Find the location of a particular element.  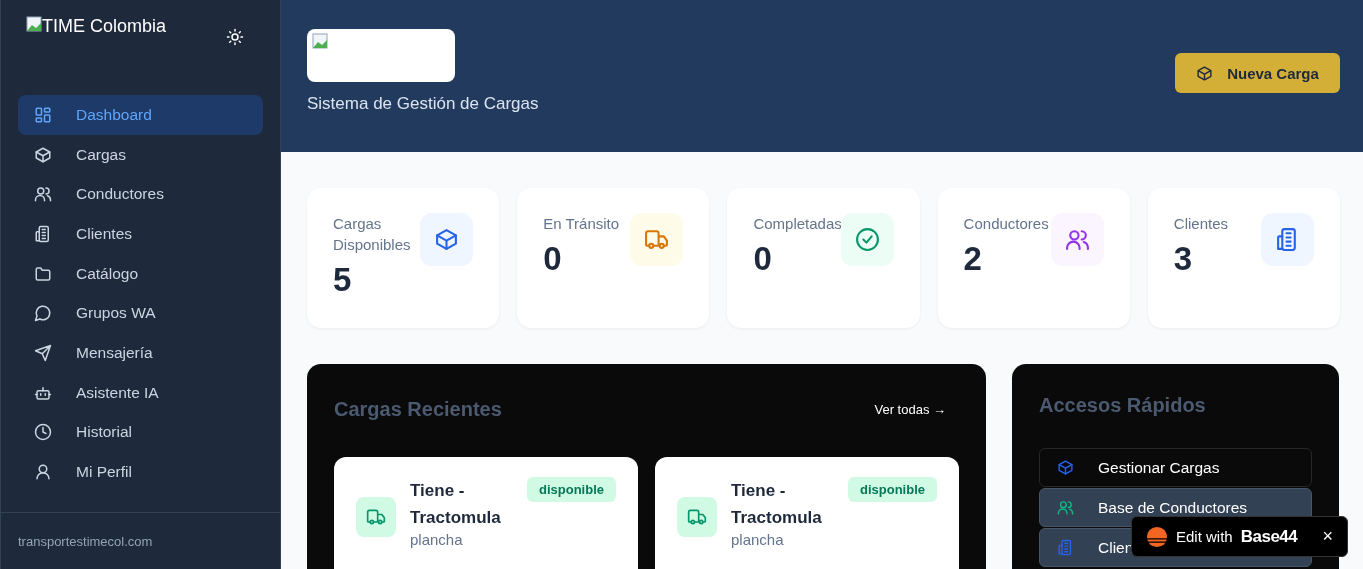

panel-title: Accesos Rápidos is located at coordinates (1123, 405).